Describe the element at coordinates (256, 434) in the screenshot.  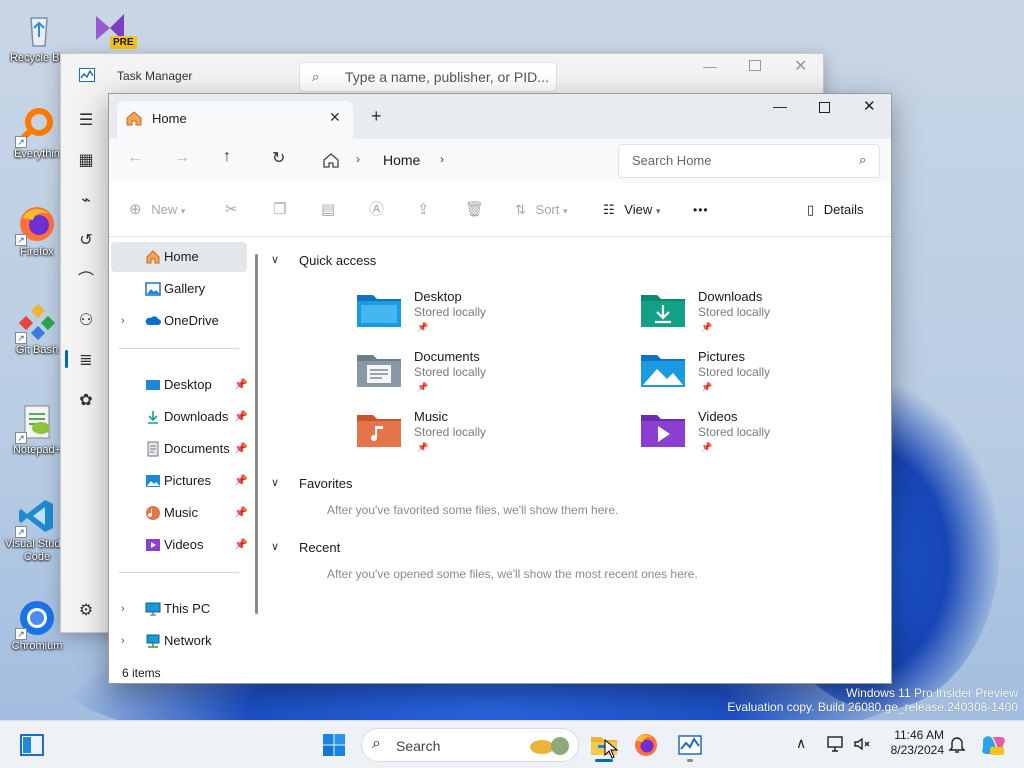
I see `sidebar-scrollbar` at that location.